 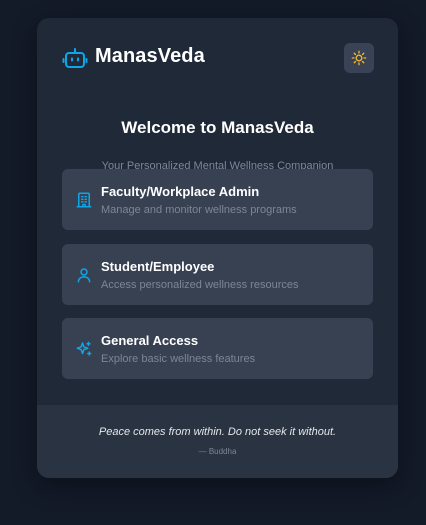 What do you see at coordinates (180, 191) in the screenshot?
I see `option-title: Faculty/Workplace Admin` at bounding box center [180, 191].